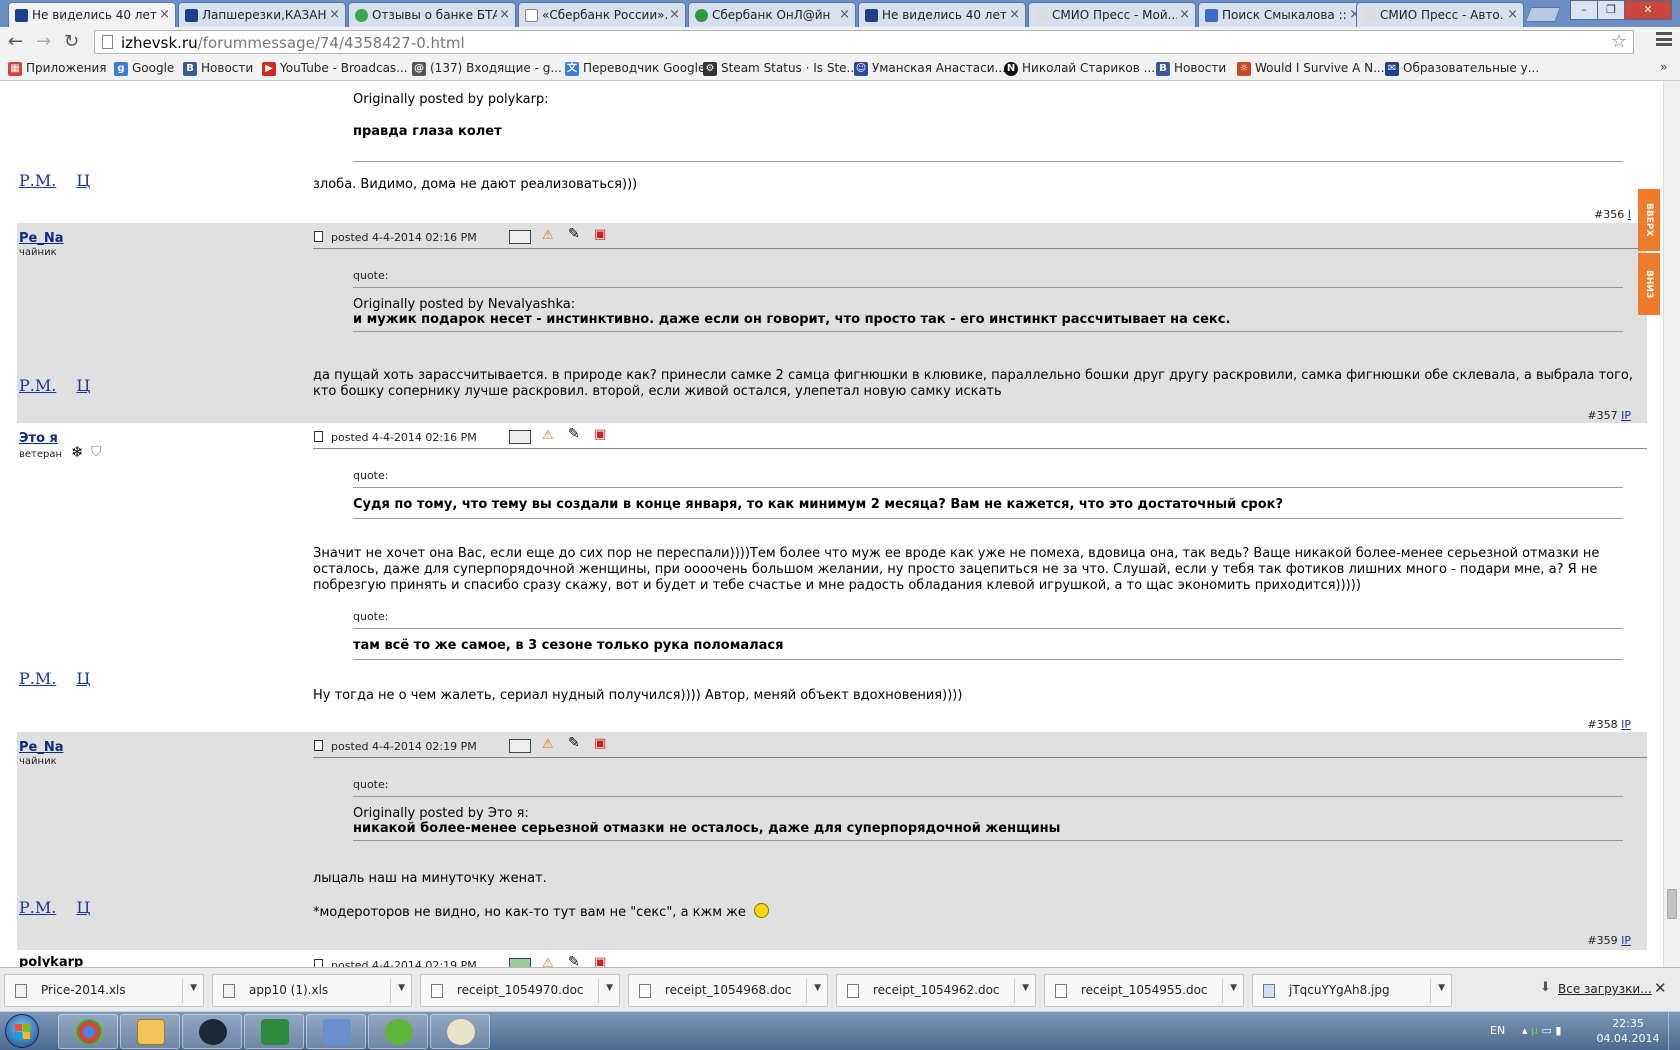 This screenshot has height=1050, width=1680. Describe the element at coordinates (1191, 68) in the screenshot. I see `bookmark-9: B Новости` at that location.